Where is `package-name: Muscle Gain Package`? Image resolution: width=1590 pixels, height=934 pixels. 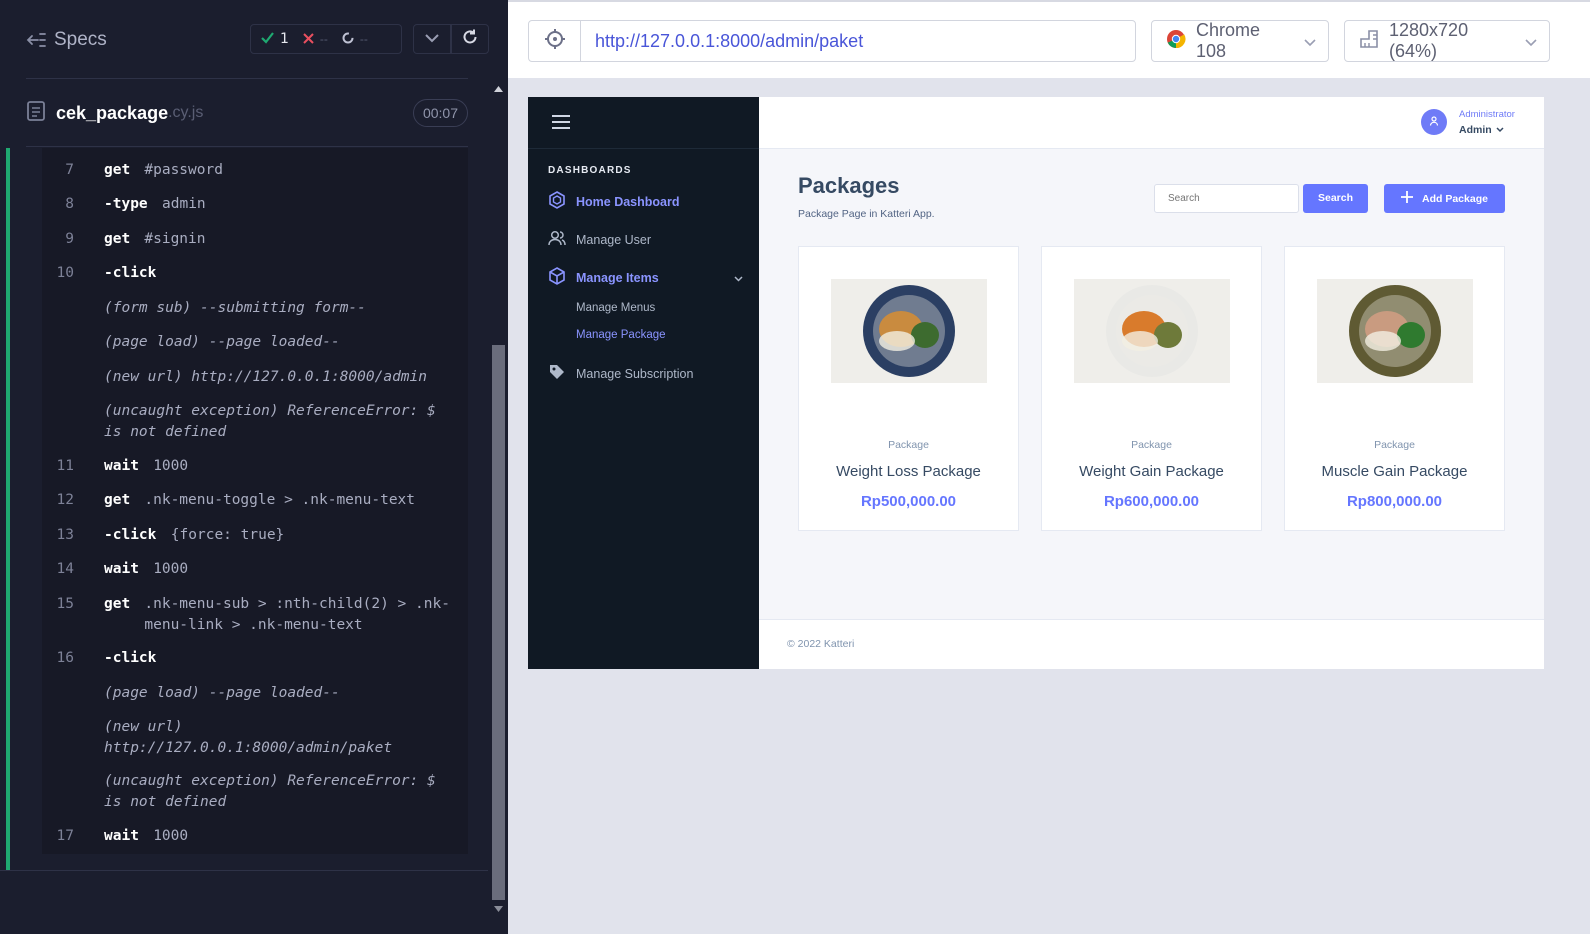
package-name: Muscle Gain Package is located at coordinates (1394, 471).